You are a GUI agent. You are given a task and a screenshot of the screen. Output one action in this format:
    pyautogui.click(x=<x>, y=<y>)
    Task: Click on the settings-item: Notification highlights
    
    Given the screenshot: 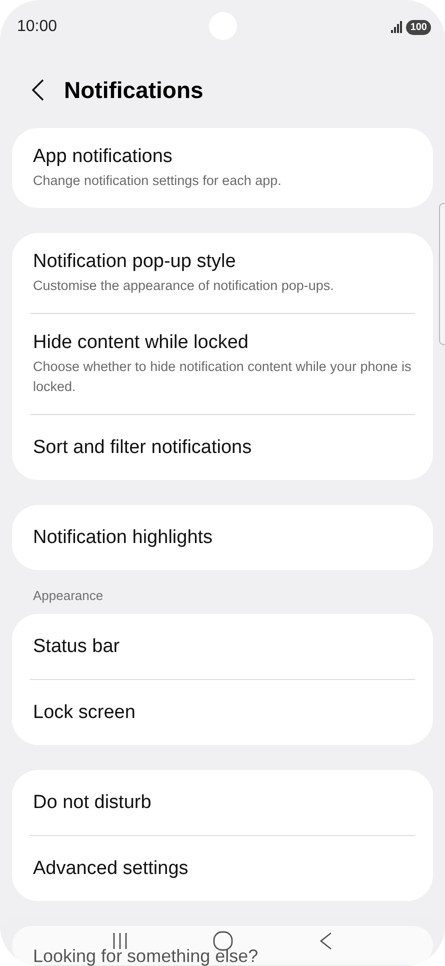 What is the action you would take?
    pyautogui.click(x=222, y=537)
    